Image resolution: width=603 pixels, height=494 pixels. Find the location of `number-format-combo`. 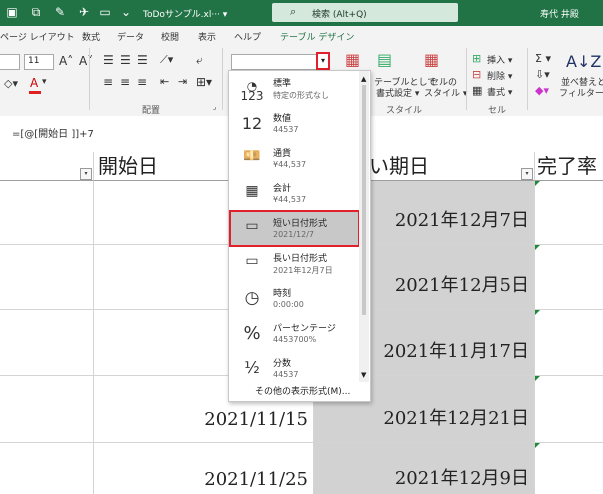

number-format-combo is located at coordinates (275, 62).